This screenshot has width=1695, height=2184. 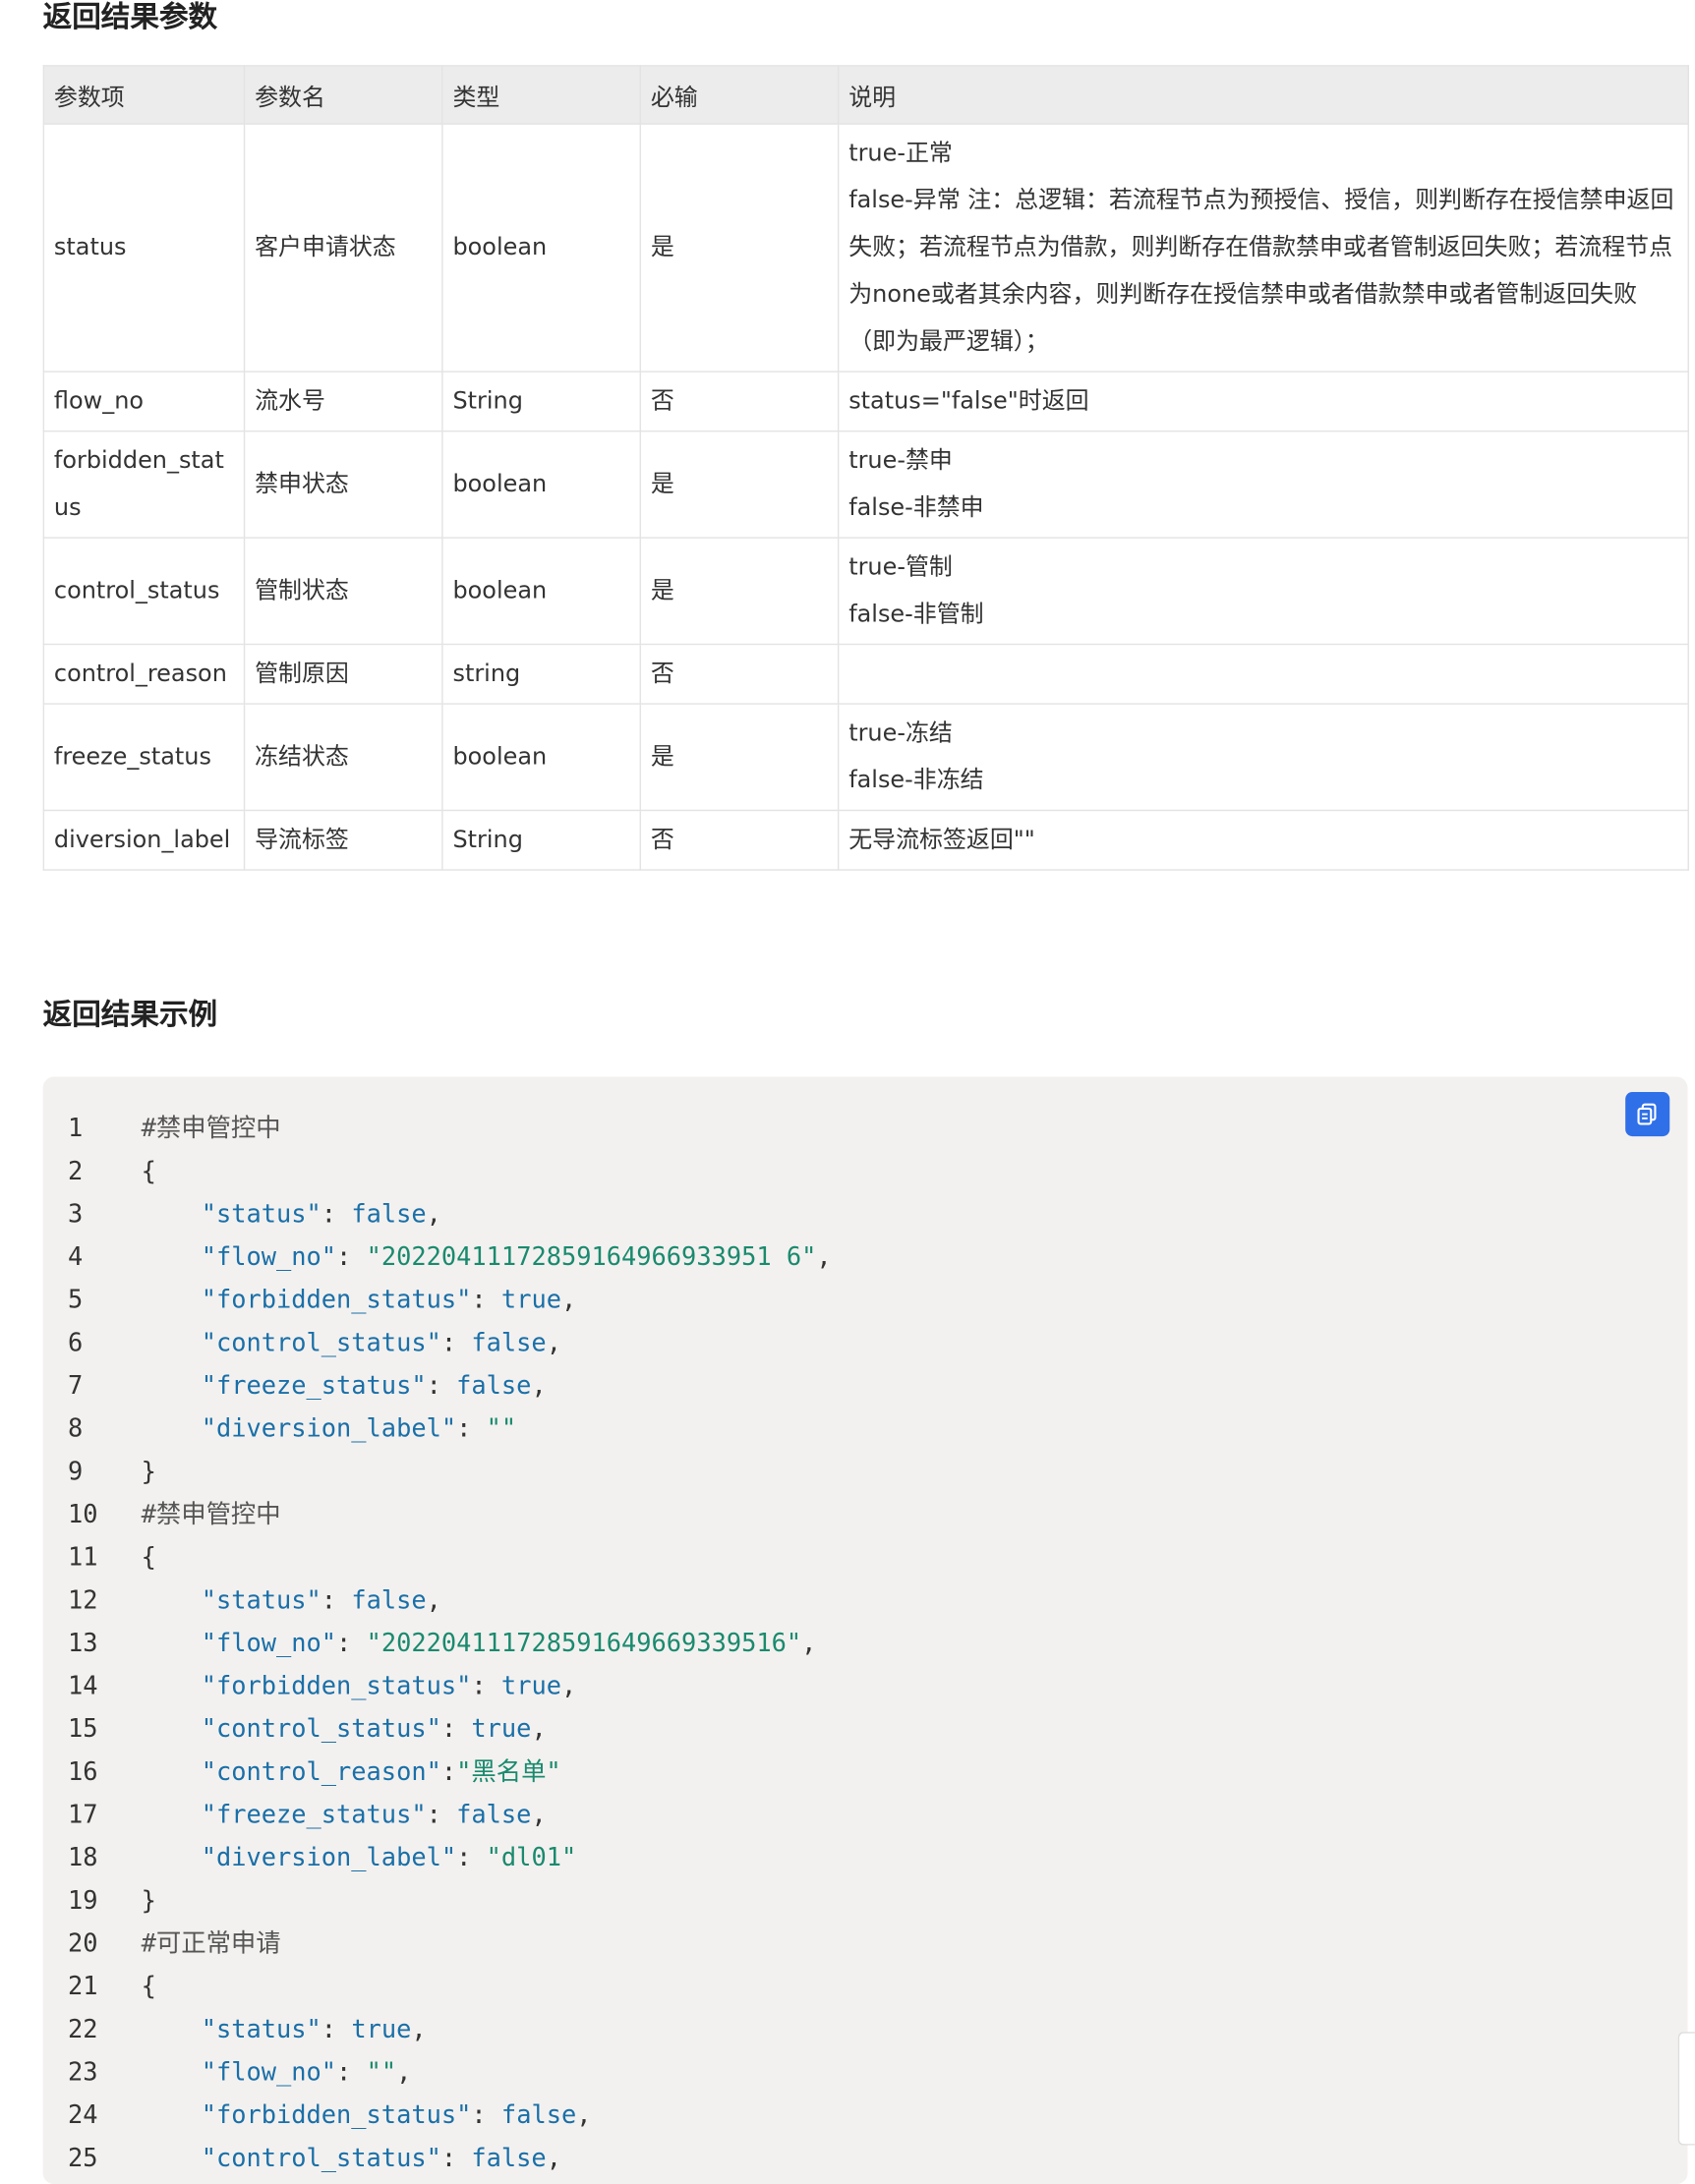 What do you see at coordinates (83, 1558) in the screenshot?
I see `line-number: 11` at bounding box center [83, 1558].